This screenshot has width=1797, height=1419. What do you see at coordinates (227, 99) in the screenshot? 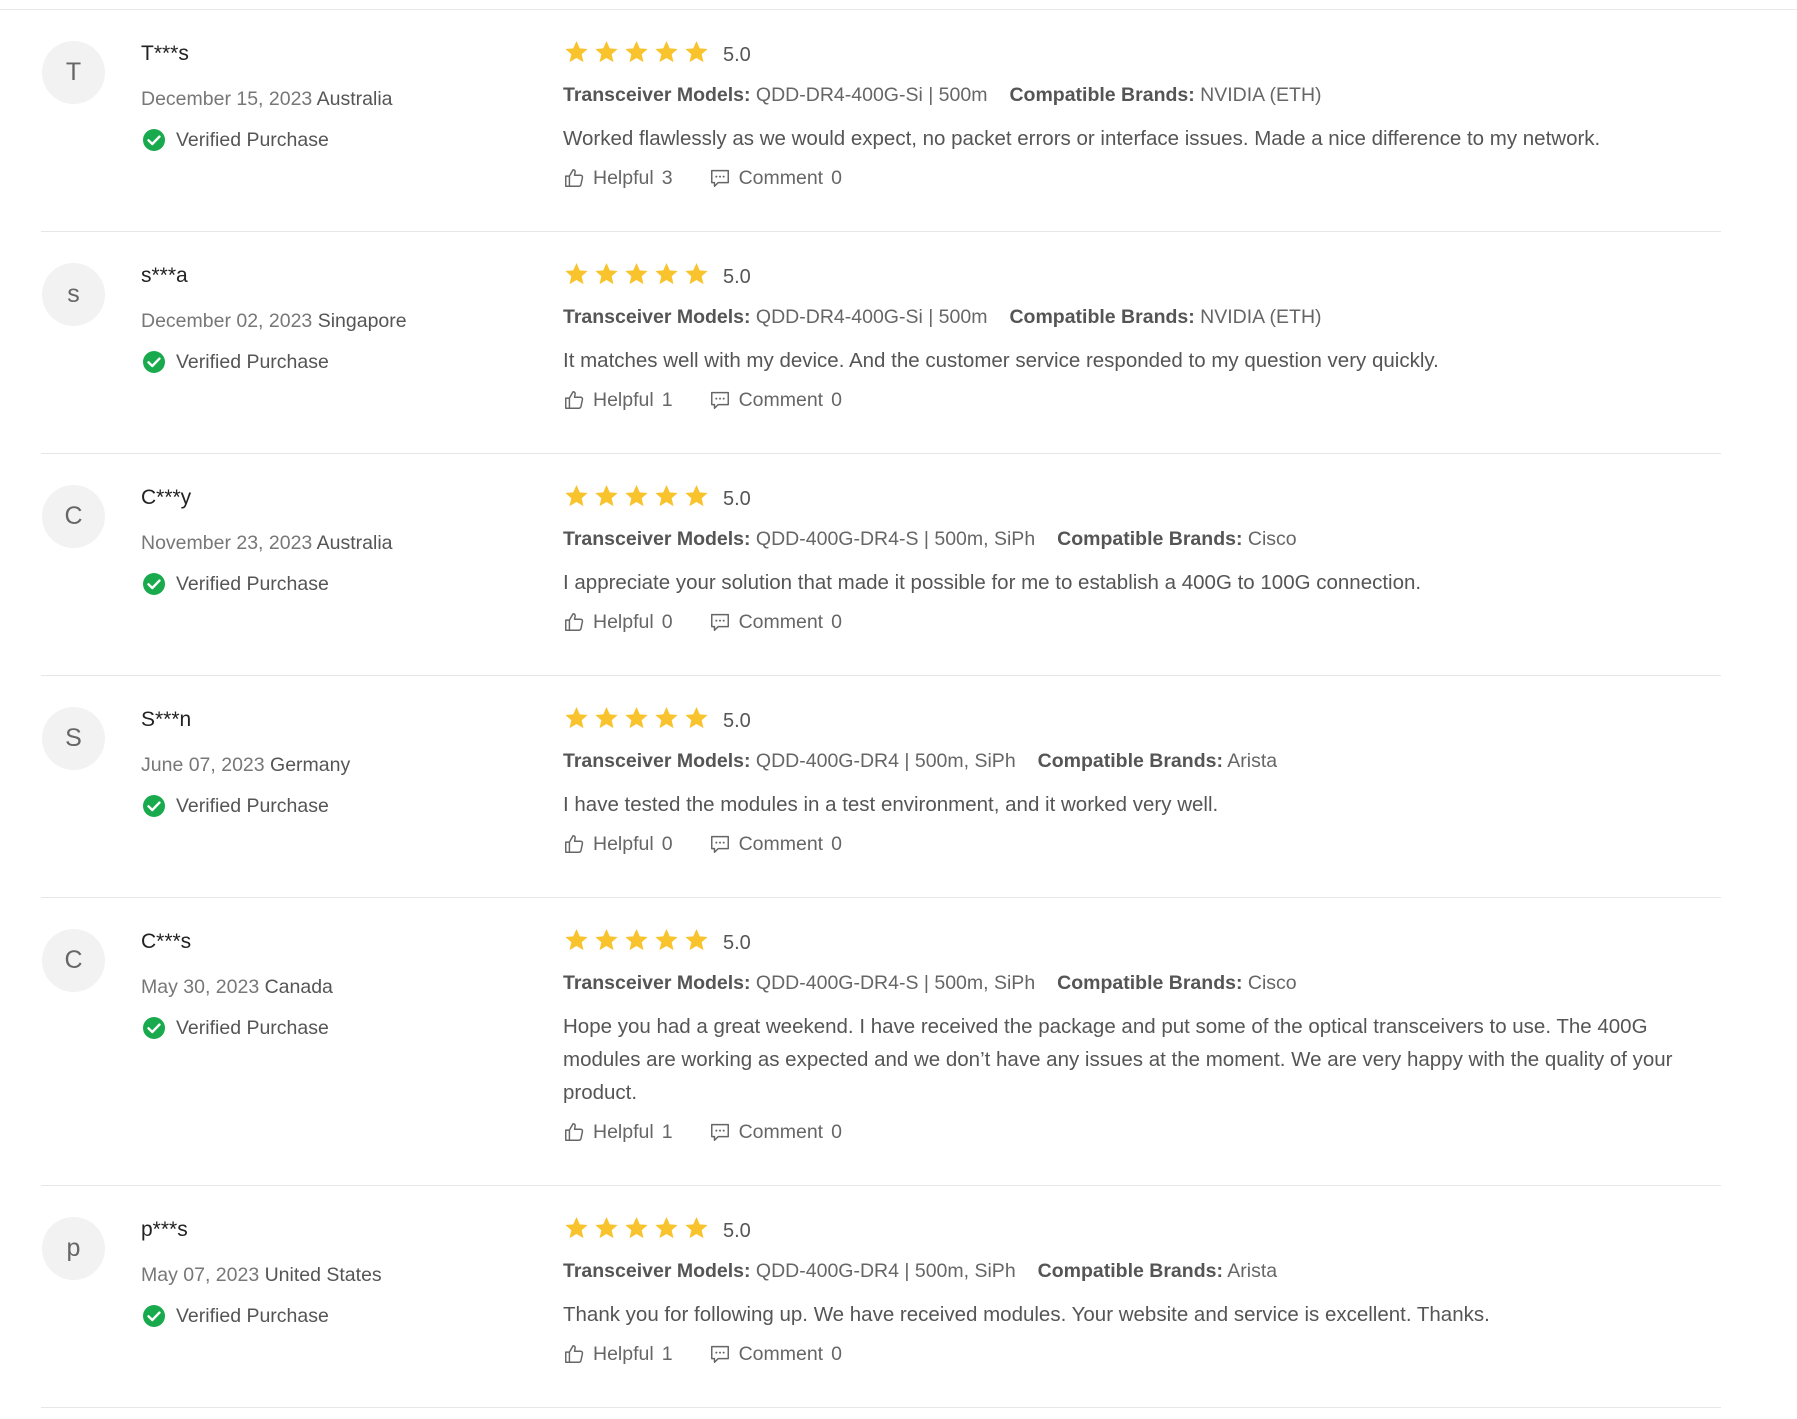
I see `review-date: December 15, 2023` at bounding box center [227, 99].